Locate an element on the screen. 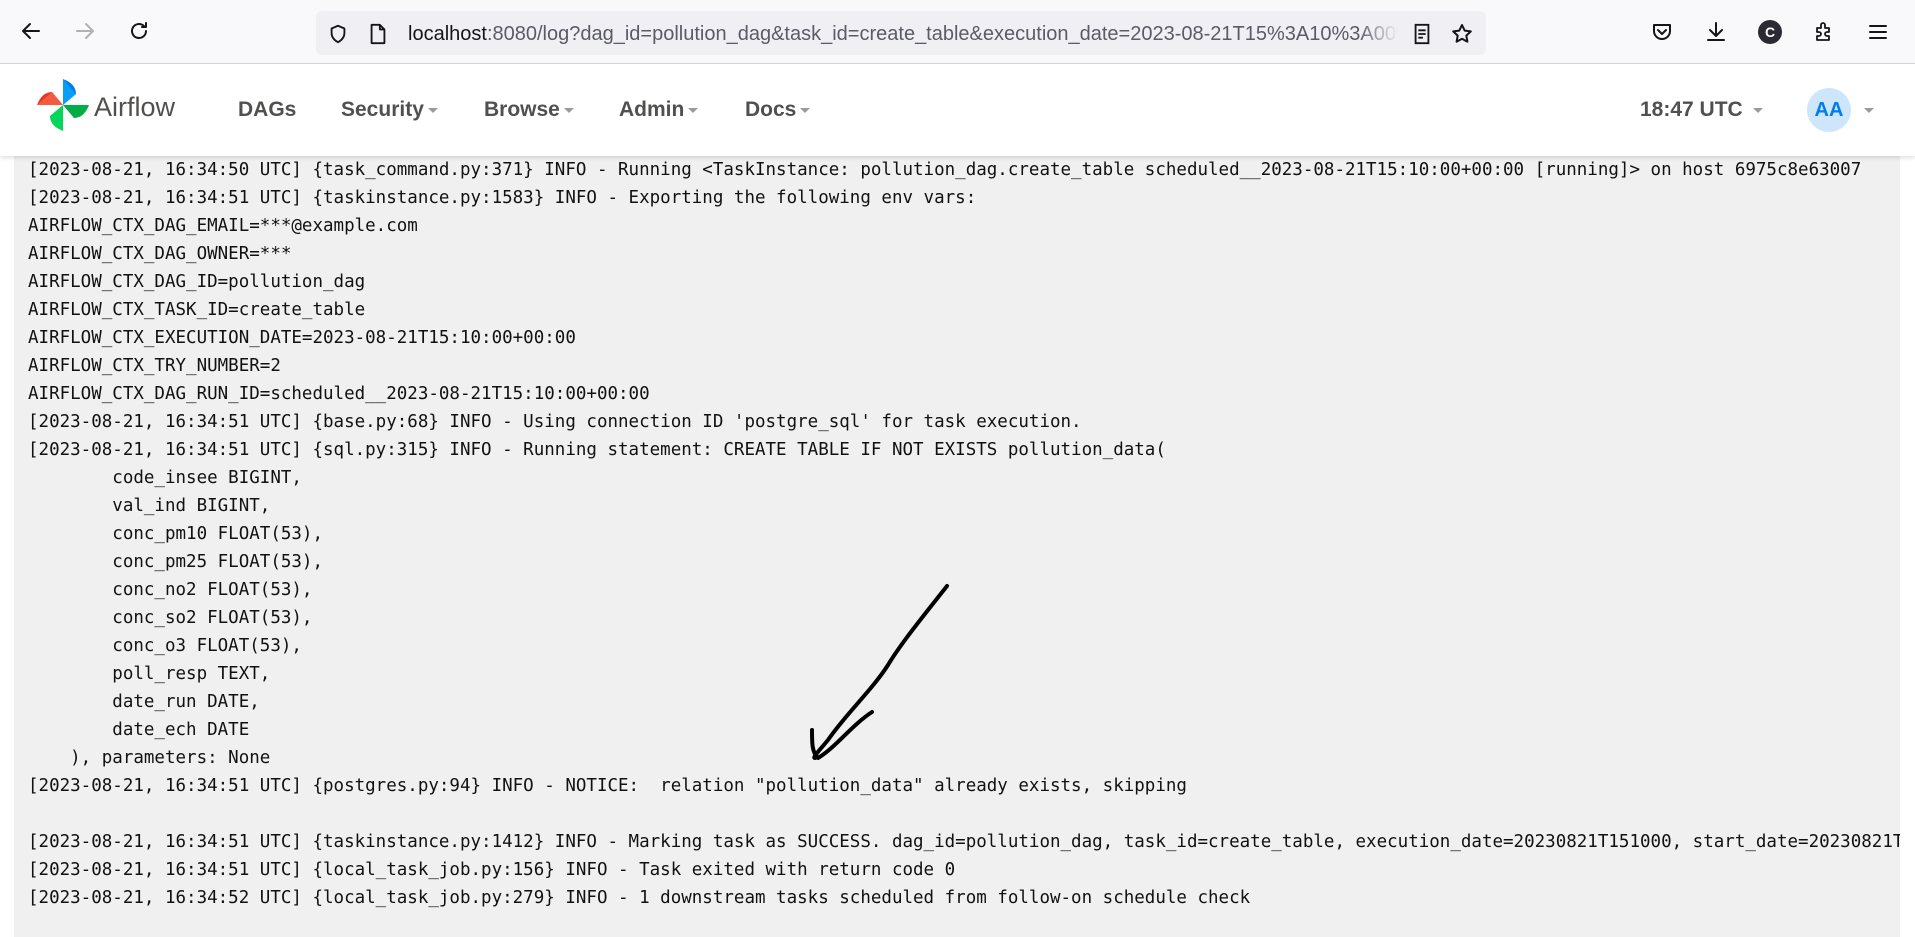  menu-security: Security is located at coordinates (389, 110).